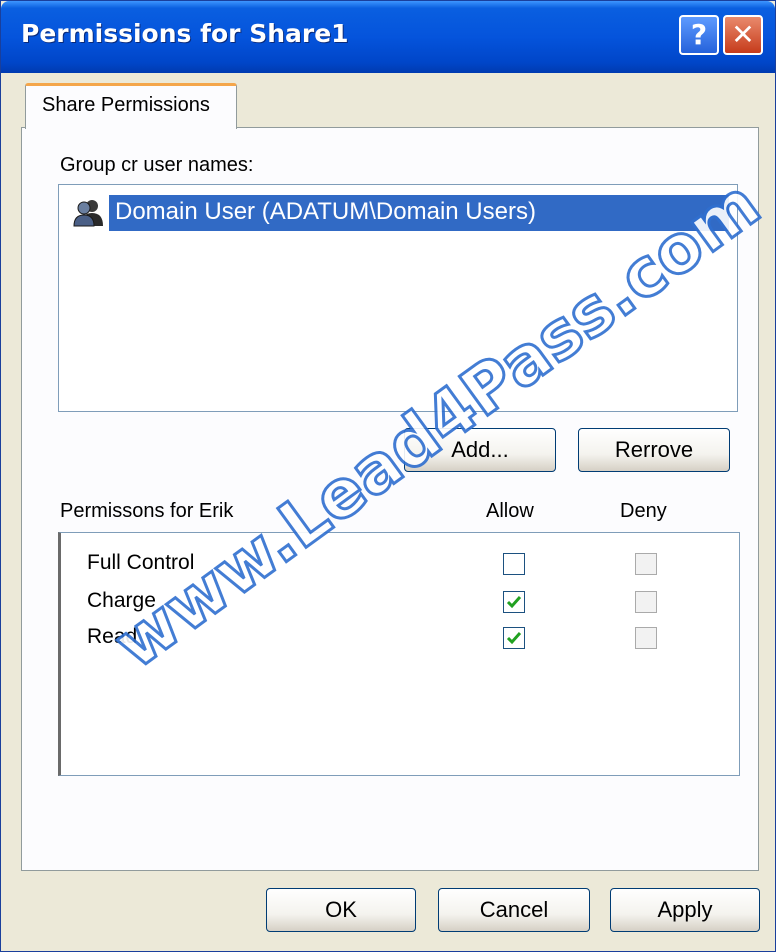  What do you see at coordinates (510, 511) in the screenshot?
I see `allow-column-header: Allow` at bounding box center [510, 511].